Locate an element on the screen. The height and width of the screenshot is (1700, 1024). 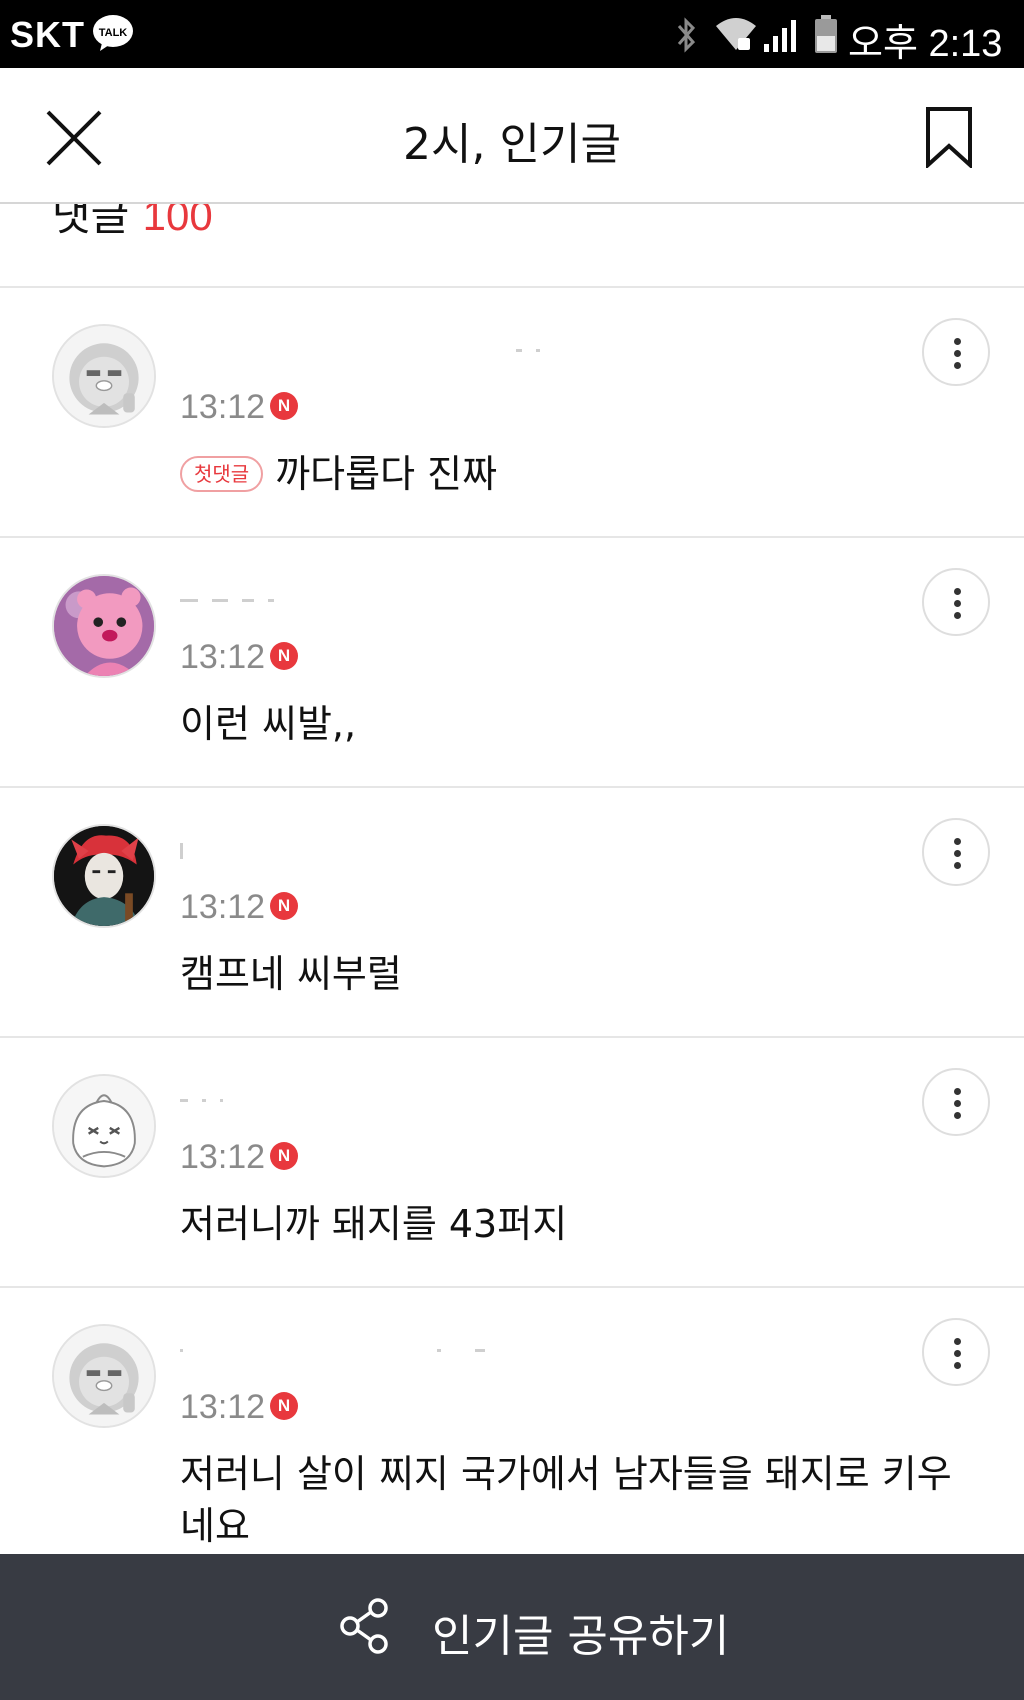
signal-icon is located at coordinates (780, 36).